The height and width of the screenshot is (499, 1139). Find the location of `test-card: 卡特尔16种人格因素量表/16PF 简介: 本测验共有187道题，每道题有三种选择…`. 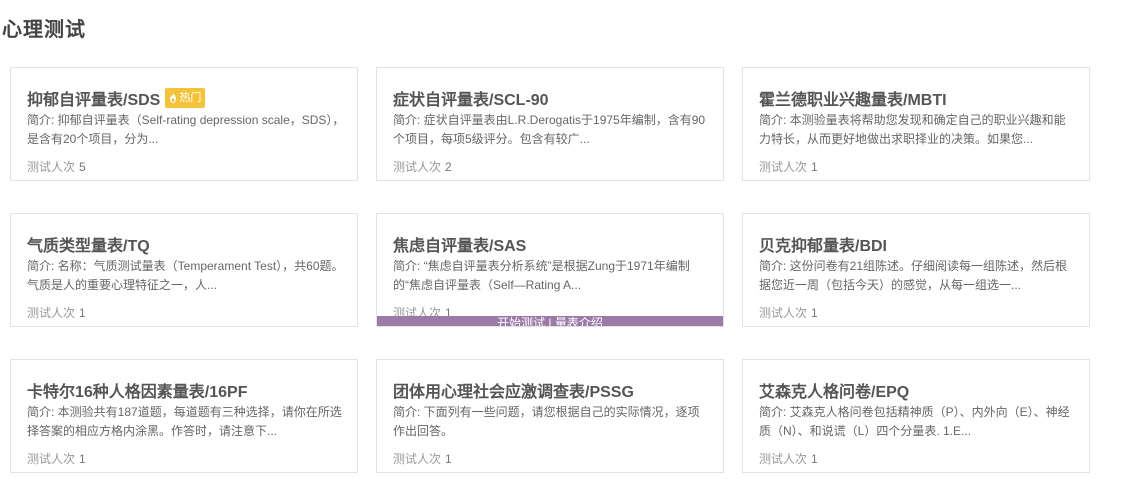

test-card: 卡特尔16种人格因素量表/16PF 简介: 本测验共有187道题，每道题有三种选择… is located at coordinates (184, 416).